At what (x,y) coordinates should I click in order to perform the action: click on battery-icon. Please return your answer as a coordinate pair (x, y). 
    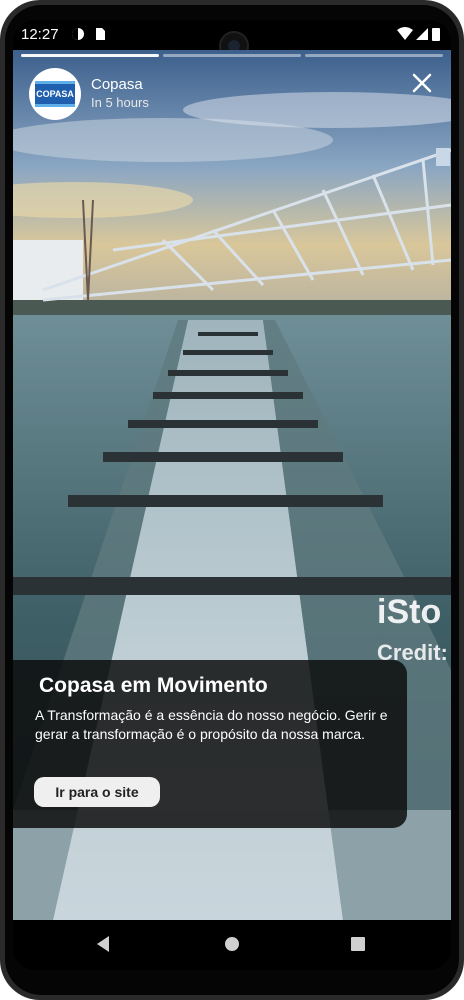
    Looking at the image, I should click on (436, 34).